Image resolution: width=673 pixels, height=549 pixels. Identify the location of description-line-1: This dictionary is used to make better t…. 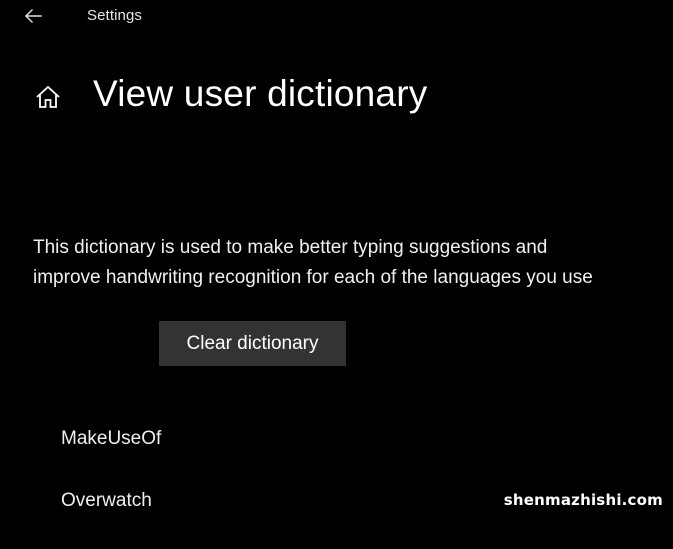
(290, 247).